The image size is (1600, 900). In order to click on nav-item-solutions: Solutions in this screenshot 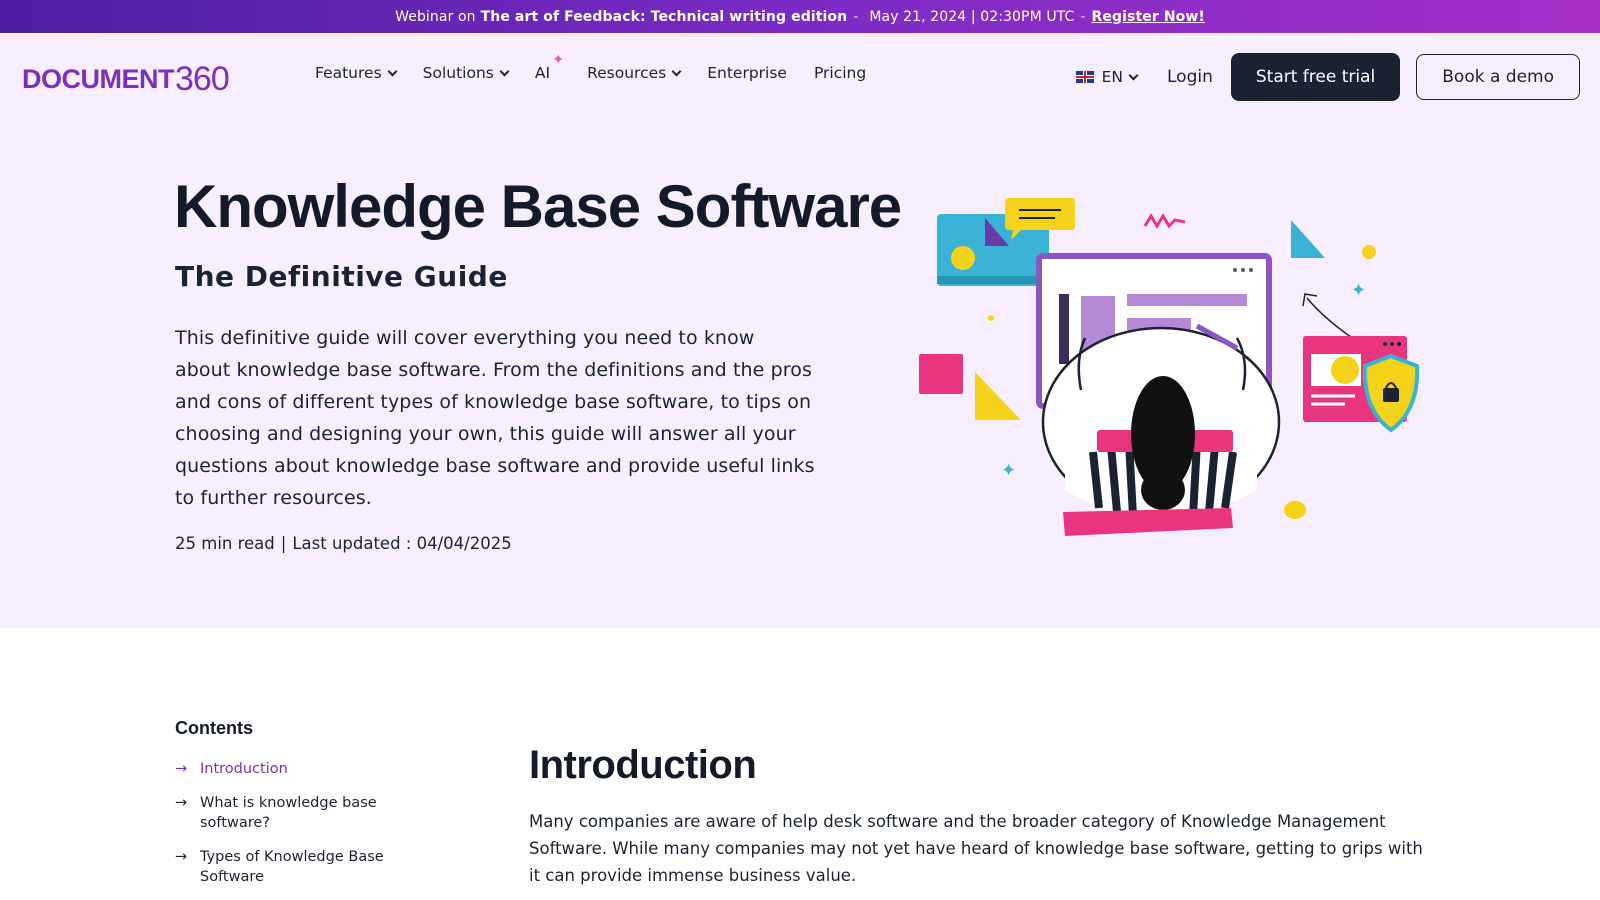, I will do `click(466, 73)`.